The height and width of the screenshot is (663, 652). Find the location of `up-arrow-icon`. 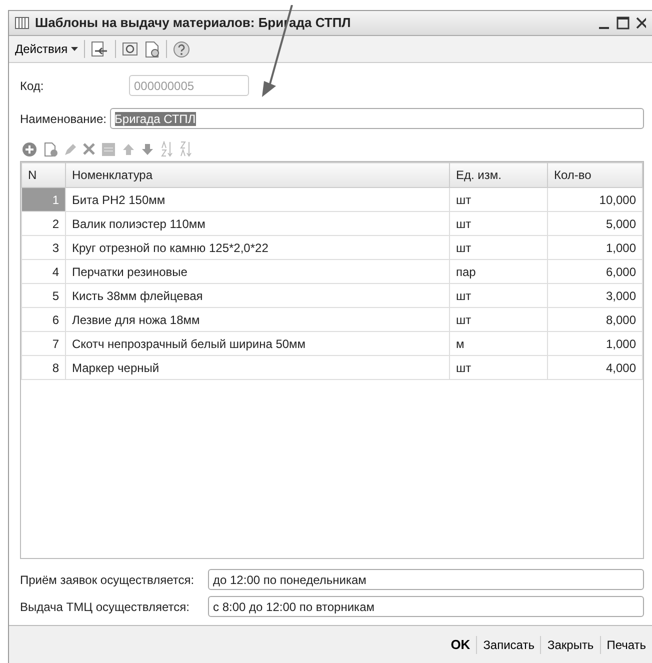

up-arrow-icon is located at coordinates (128, 149).